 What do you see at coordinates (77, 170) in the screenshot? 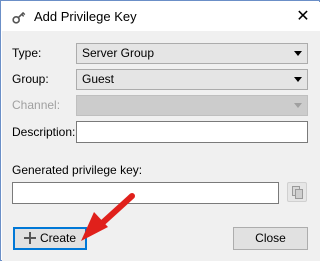
I see `generated-key-label: Generated privilege key:` at bounding box center [77, 170].